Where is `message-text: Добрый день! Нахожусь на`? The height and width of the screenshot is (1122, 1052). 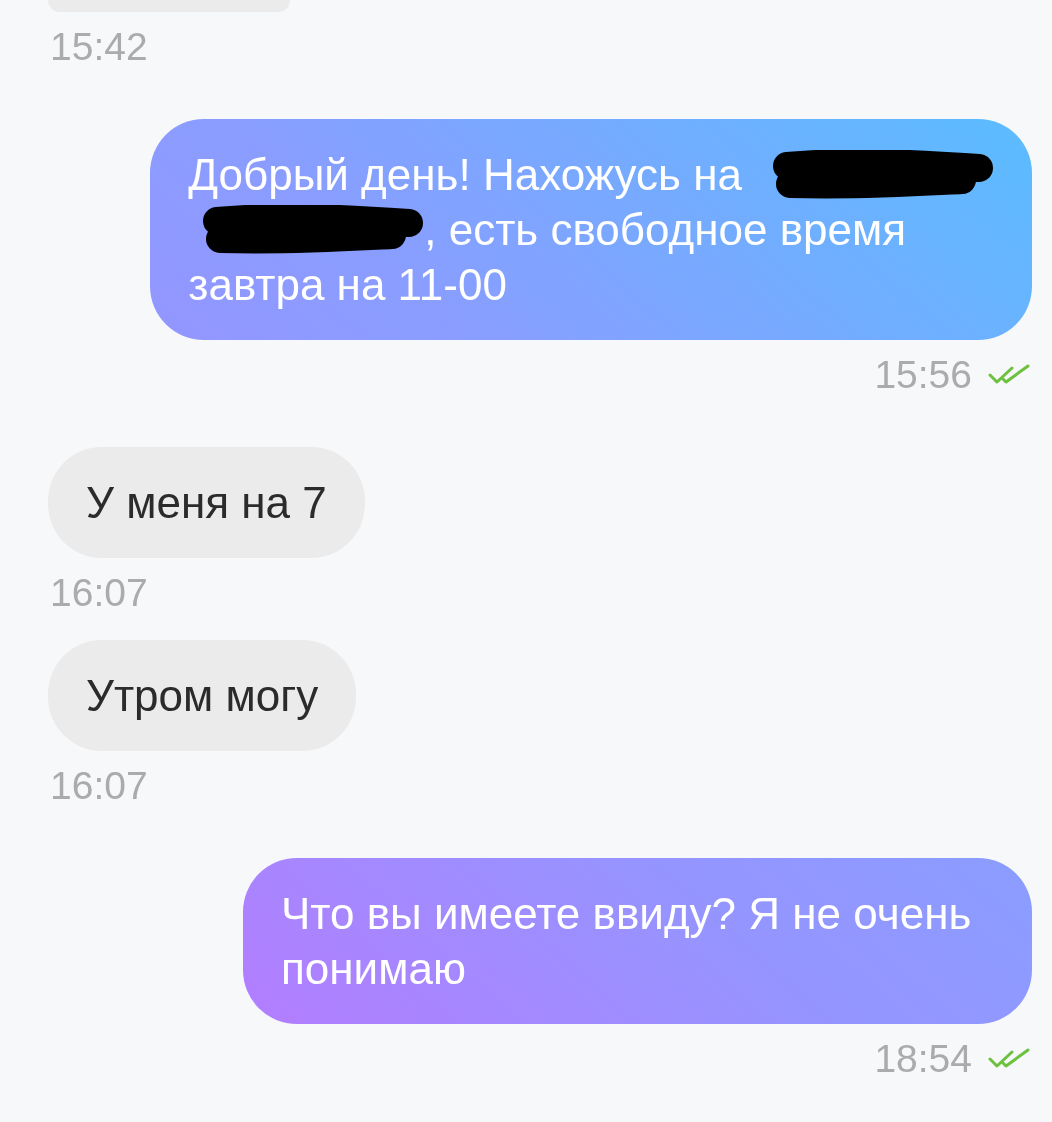 message-text: Добрый день! Нахожусь на is located at coordinates (465, 175).